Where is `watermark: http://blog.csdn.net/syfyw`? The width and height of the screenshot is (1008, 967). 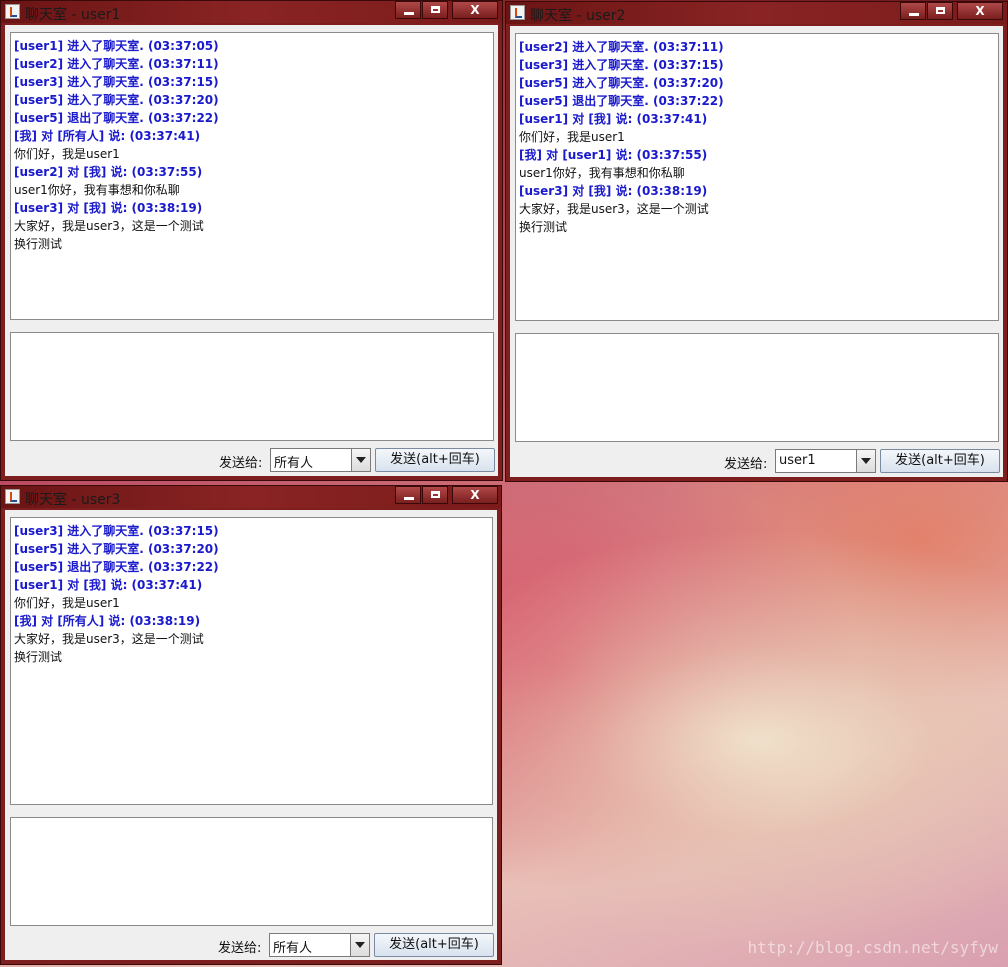
watermark: http://blog.csdn.net/syfyw is located at coordinates (872, 947).